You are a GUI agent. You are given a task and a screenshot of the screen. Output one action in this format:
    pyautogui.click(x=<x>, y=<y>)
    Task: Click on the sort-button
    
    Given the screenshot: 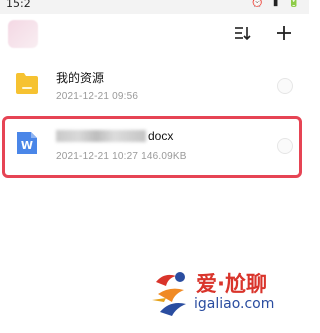 What is the action you would take?
    pyautogui.click(x=243, y=33)
    